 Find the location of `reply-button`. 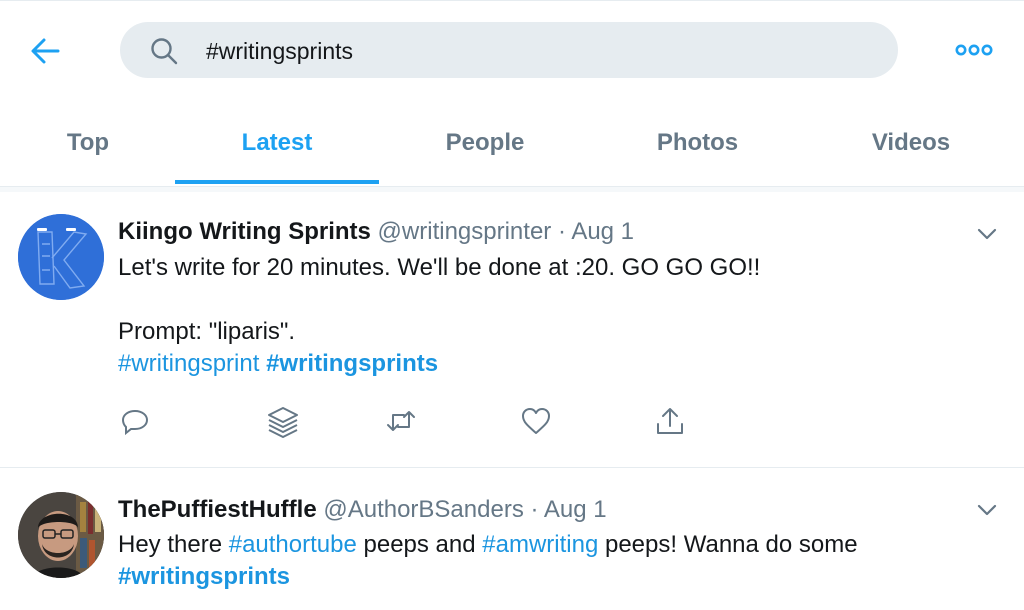

reply-button is located at coordinates (135, 421).